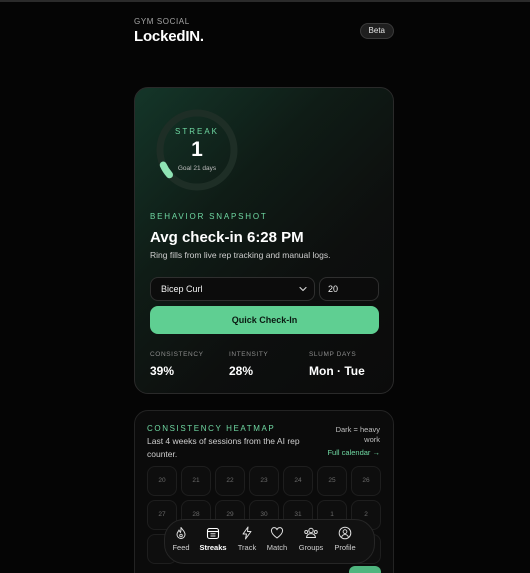 This screenshot has width=530, height=573. I want to click on beta-badge: Beta, so click(376, 31).